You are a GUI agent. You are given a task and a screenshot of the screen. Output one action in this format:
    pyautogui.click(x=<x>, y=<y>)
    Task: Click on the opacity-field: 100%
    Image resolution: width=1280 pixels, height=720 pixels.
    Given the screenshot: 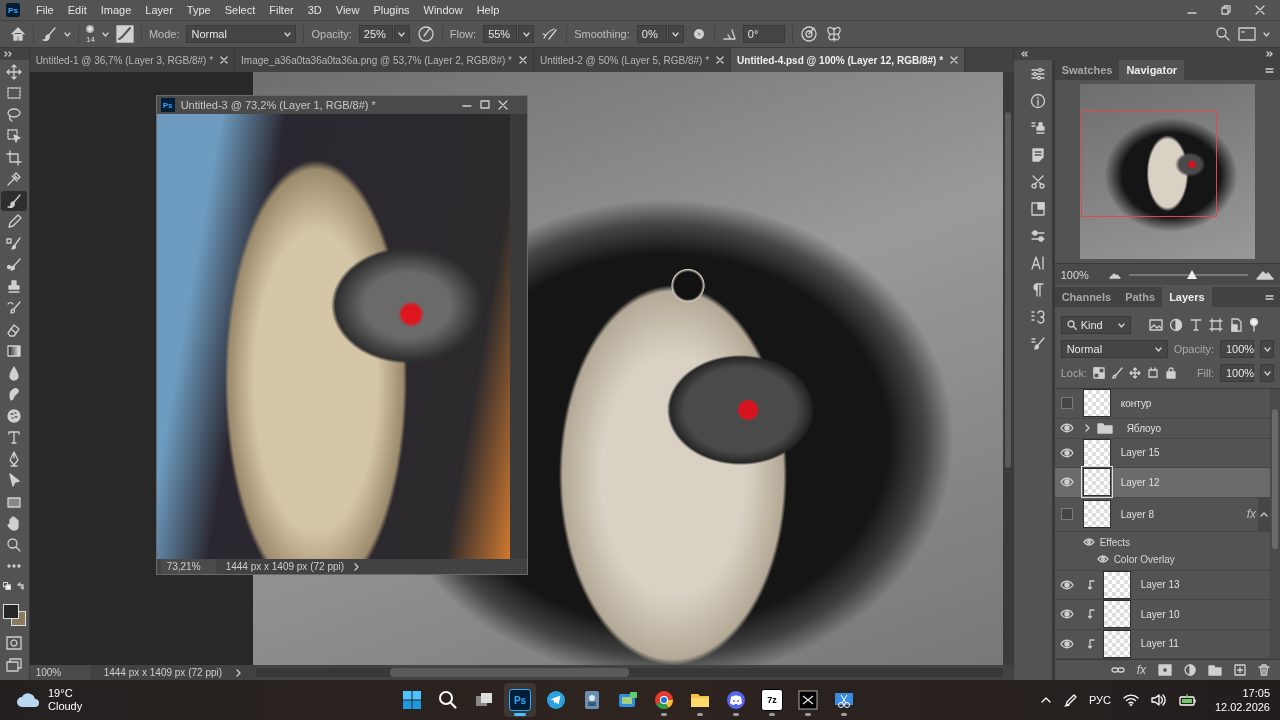 What is the action you would take?
    pyautogui.click(x=1237, y=349)
    